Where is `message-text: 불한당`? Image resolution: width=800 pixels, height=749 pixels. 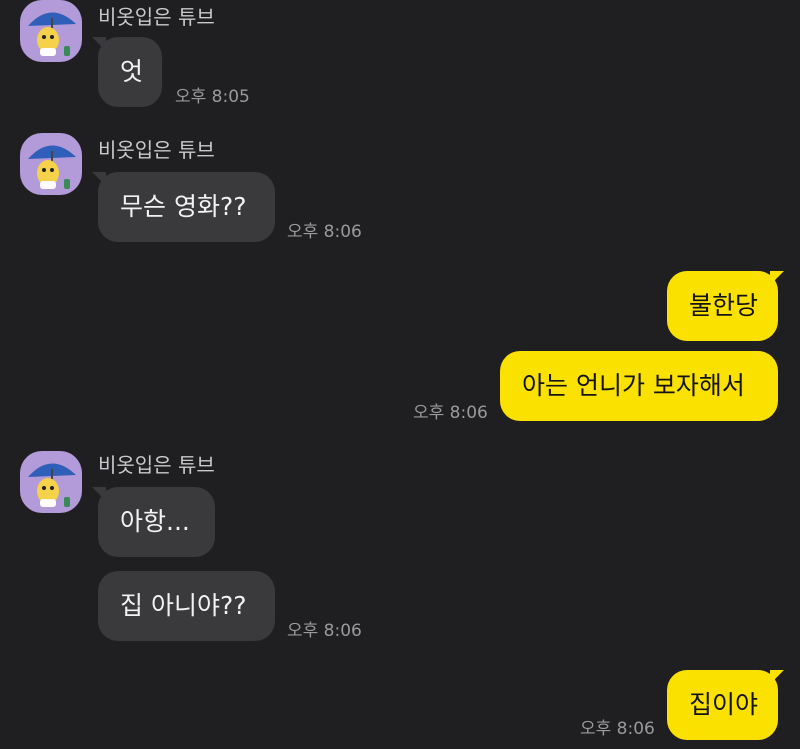
message-text: 불한당 is located at coordinates (724, 305).